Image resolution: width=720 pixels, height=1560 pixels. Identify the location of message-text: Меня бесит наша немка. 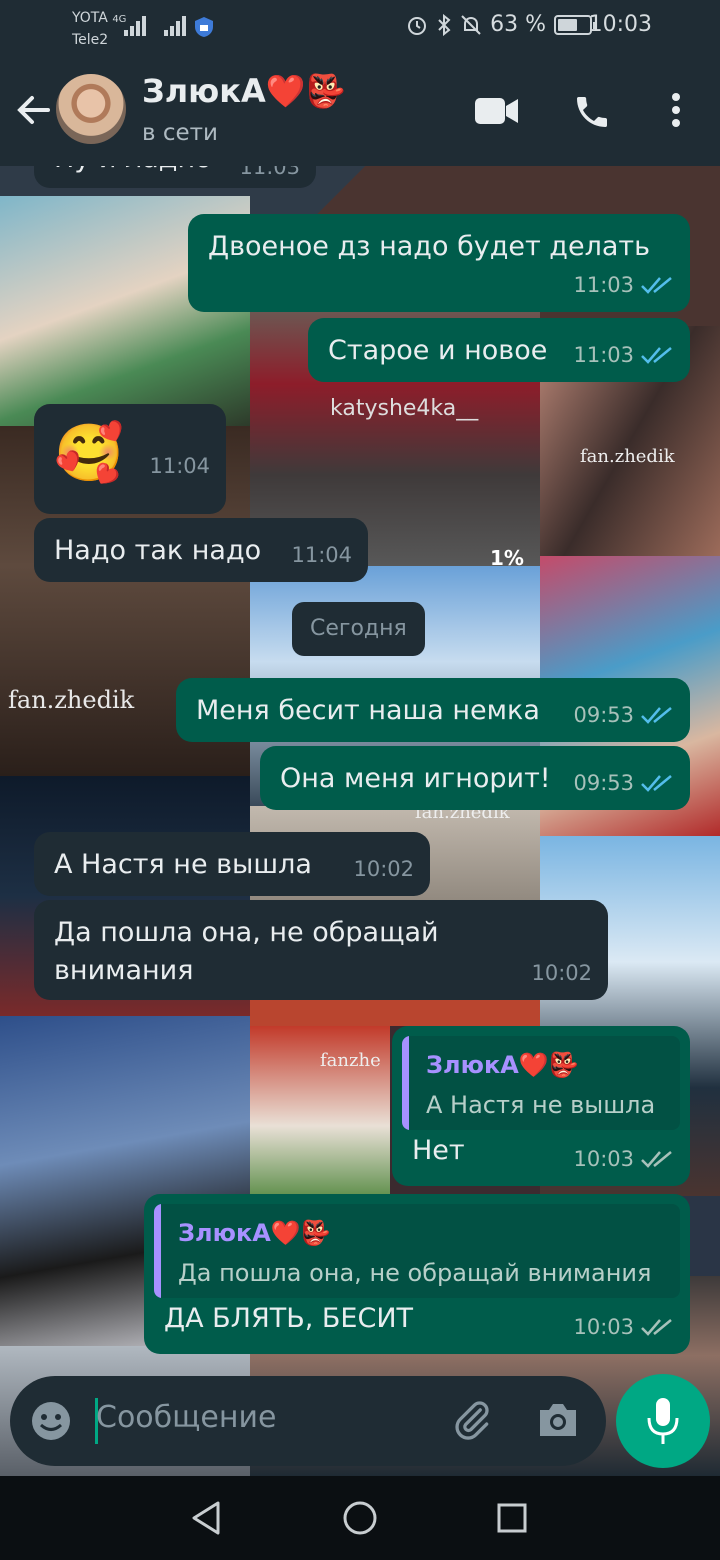
(368, 710).